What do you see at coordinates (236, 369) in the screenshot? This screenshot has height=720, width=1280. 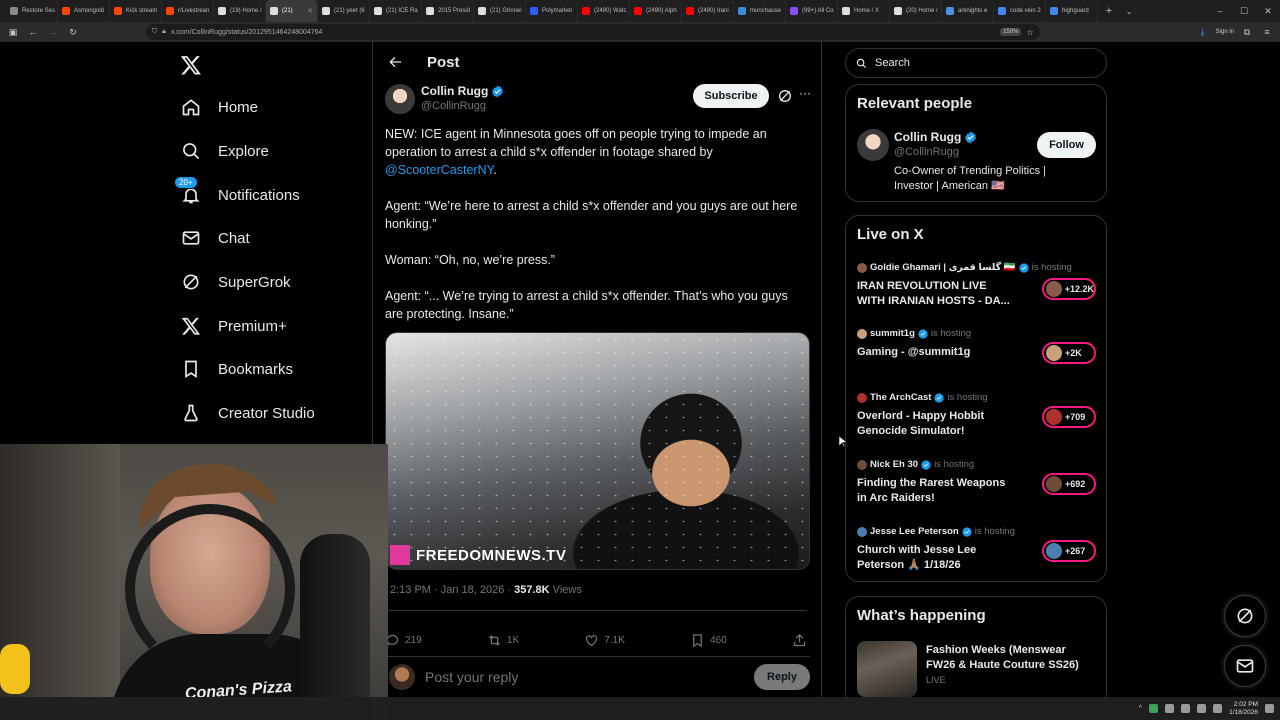 I see `nav-item-bookmarks: Bookmarks` at bounding box center [236, 369].